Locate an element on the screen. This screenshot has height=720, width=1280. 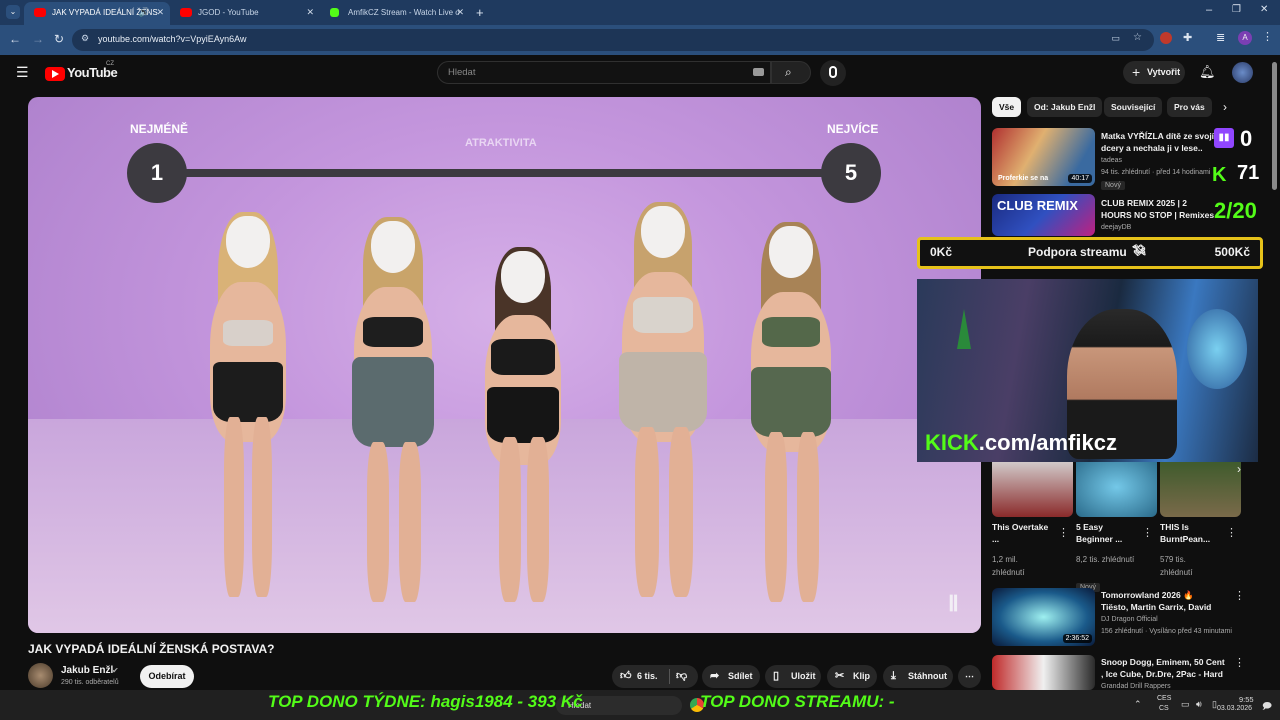
back-icon: ← is located at coordinates (15, 39).